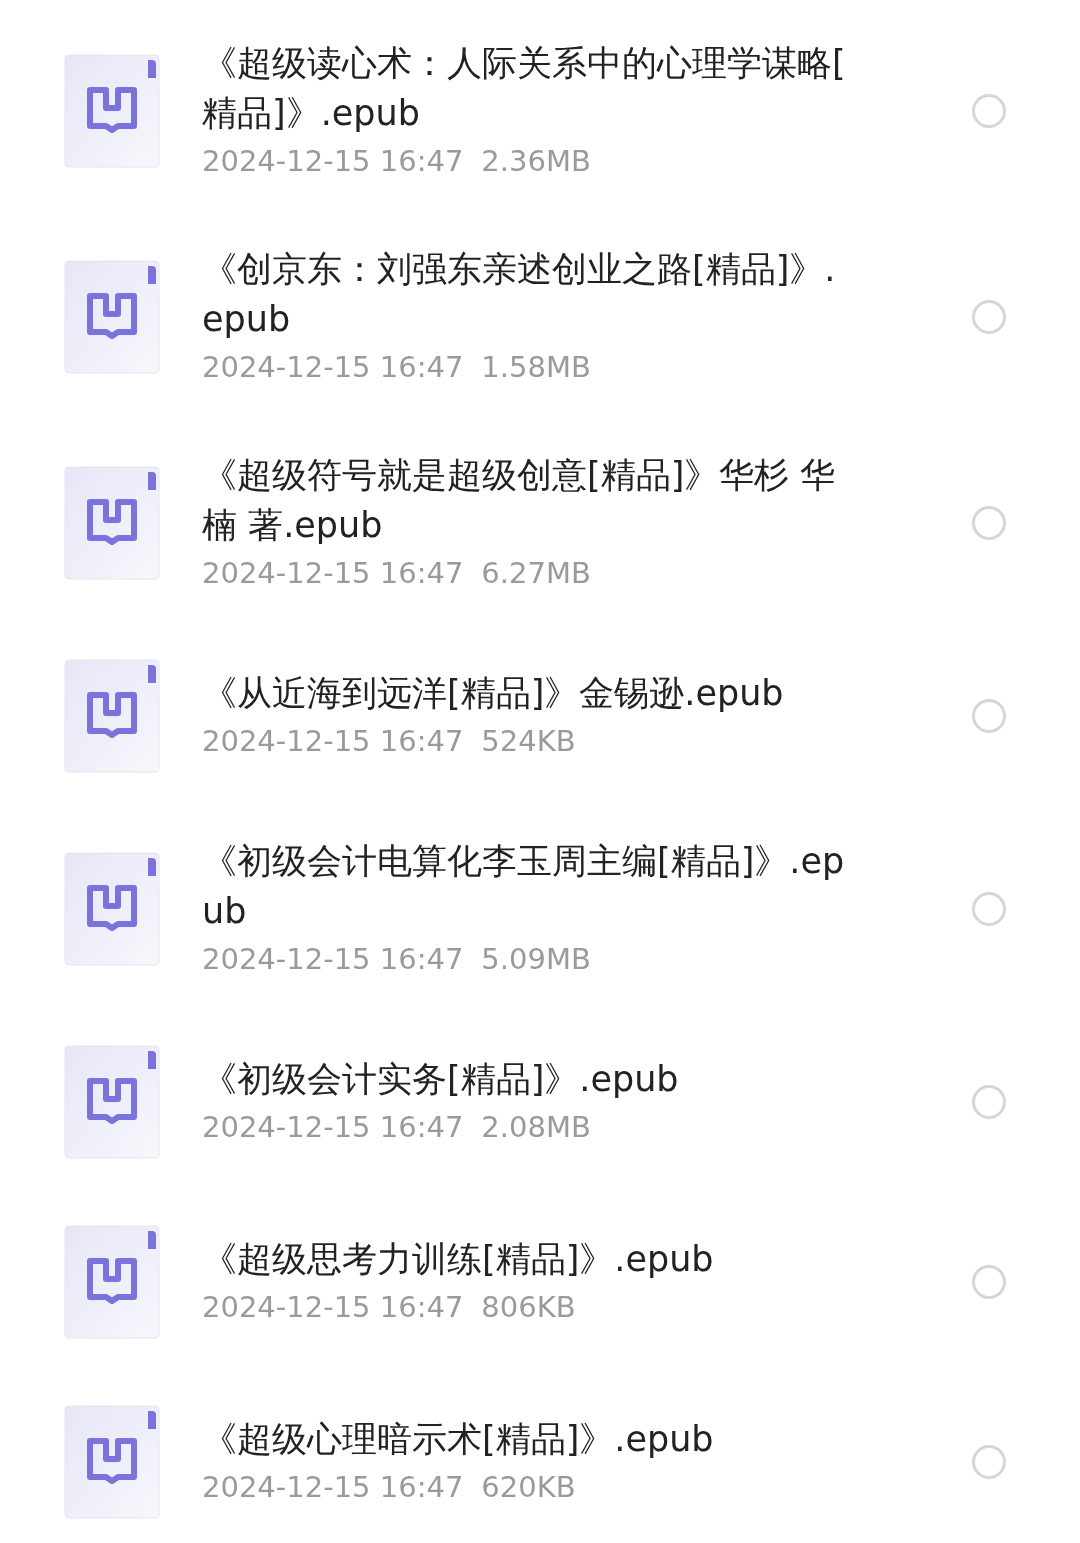  I want to click on file-name: 《从近海到远洋[精品]》金锡逊.epub, so click(493, 693).